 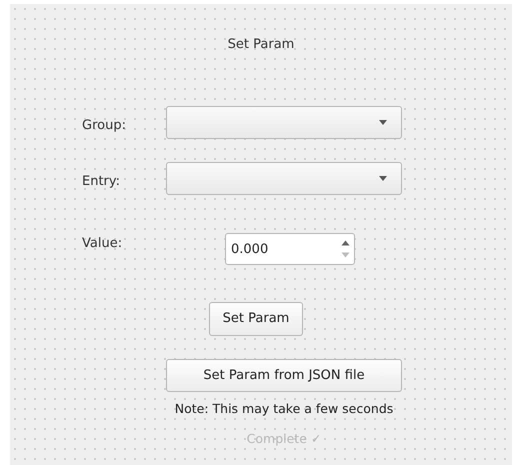 I want to click on field-label: Group:, so click(x=104, y=126).